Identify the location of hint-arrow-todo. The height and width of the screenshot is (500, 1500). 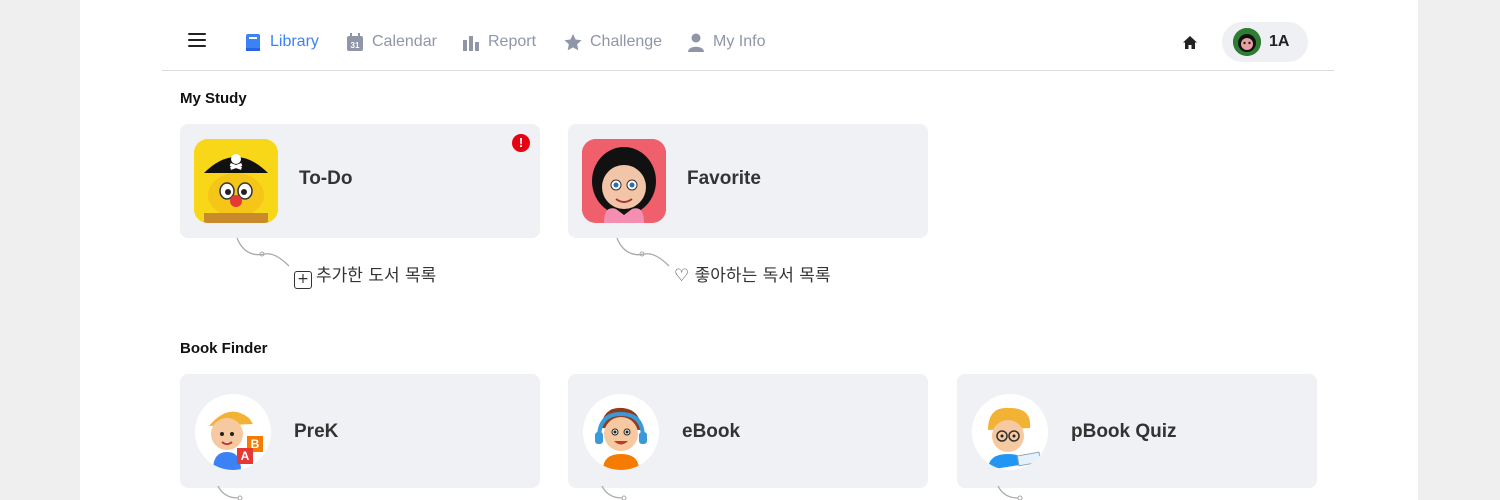
(263, 252).